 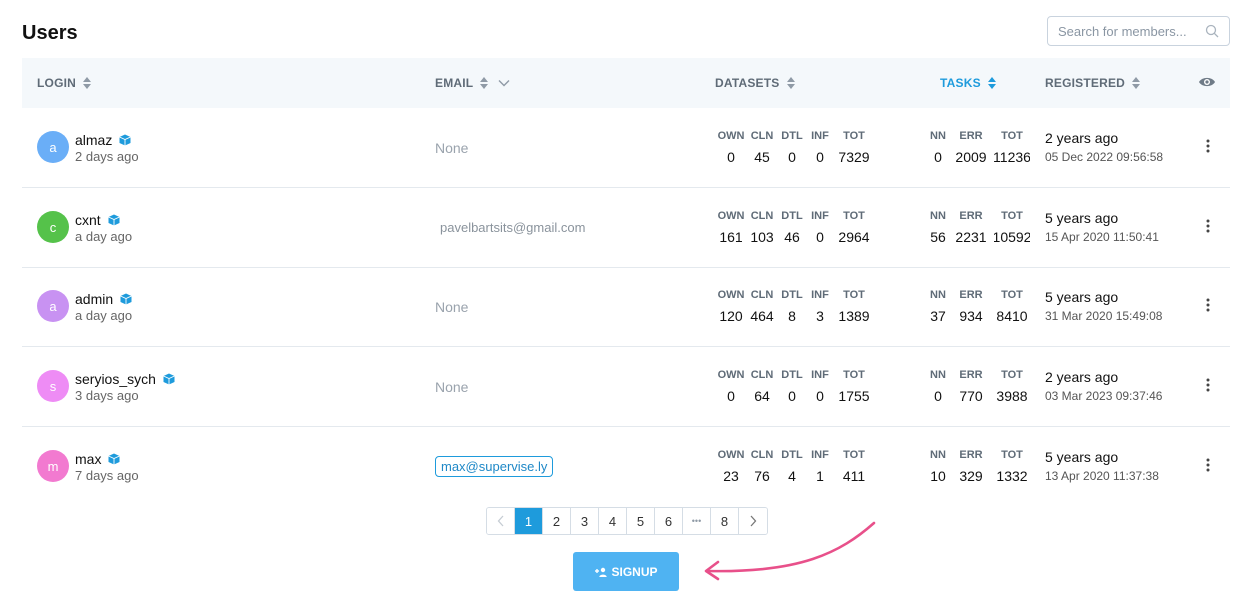 I want to click on stat-label: CLN, so click(x=762, y=455).